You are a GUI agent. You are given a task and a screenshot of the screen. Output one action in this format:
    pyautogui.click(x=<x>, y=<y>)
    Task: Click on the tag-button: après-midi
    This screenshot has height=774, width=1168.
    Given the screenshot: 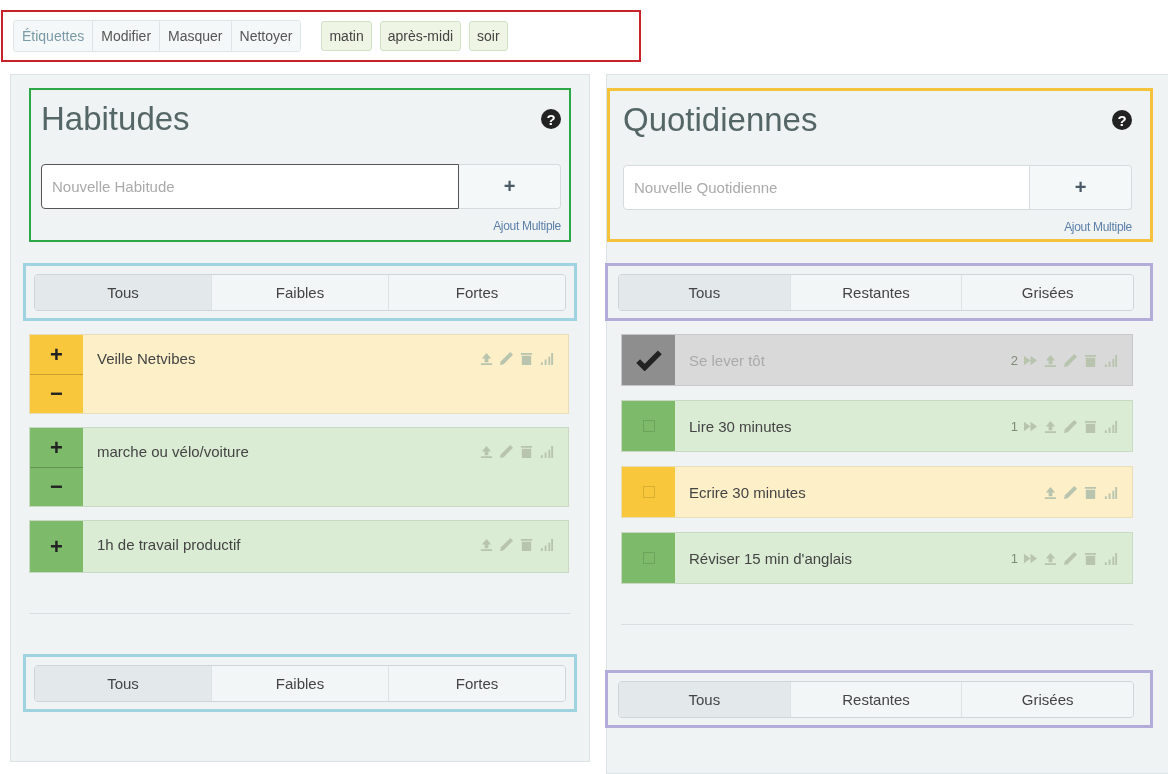 What is the action you would take?
    pyautogui.click(x=420, y=36)
    